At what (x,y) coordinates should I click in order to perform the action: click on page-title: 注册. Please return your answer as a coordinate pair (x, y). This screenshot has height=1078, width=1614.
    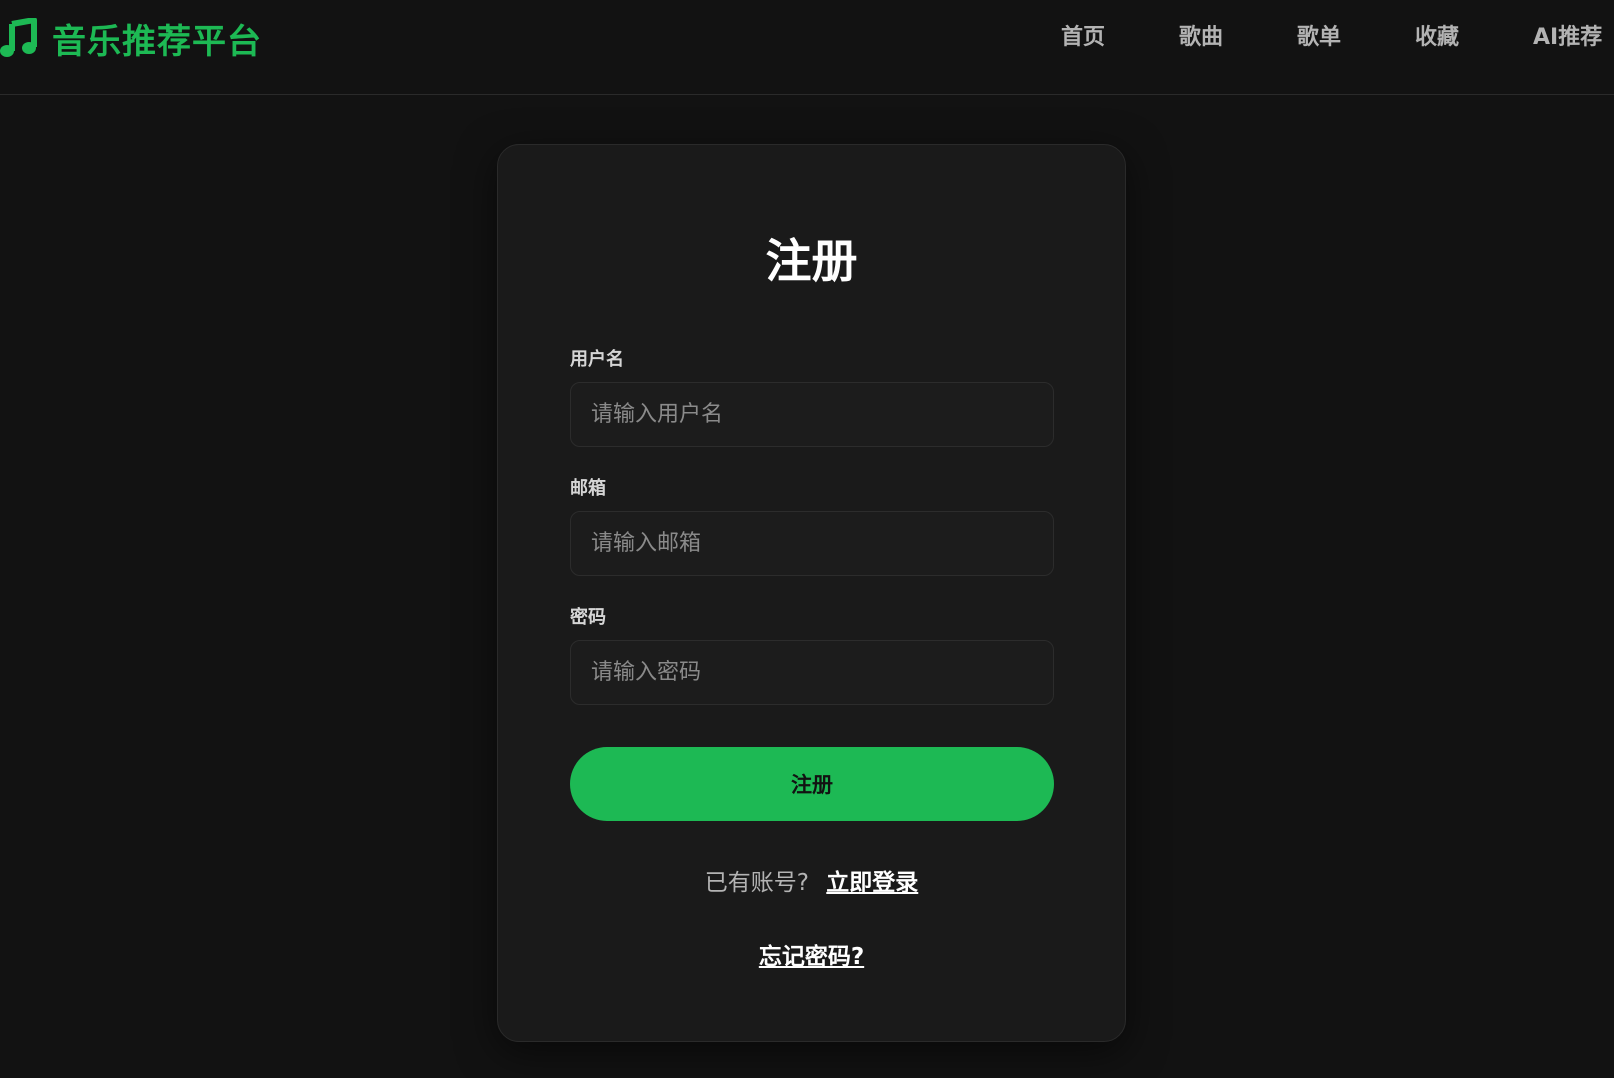
    Looking at the image, I should click on (811, 261).